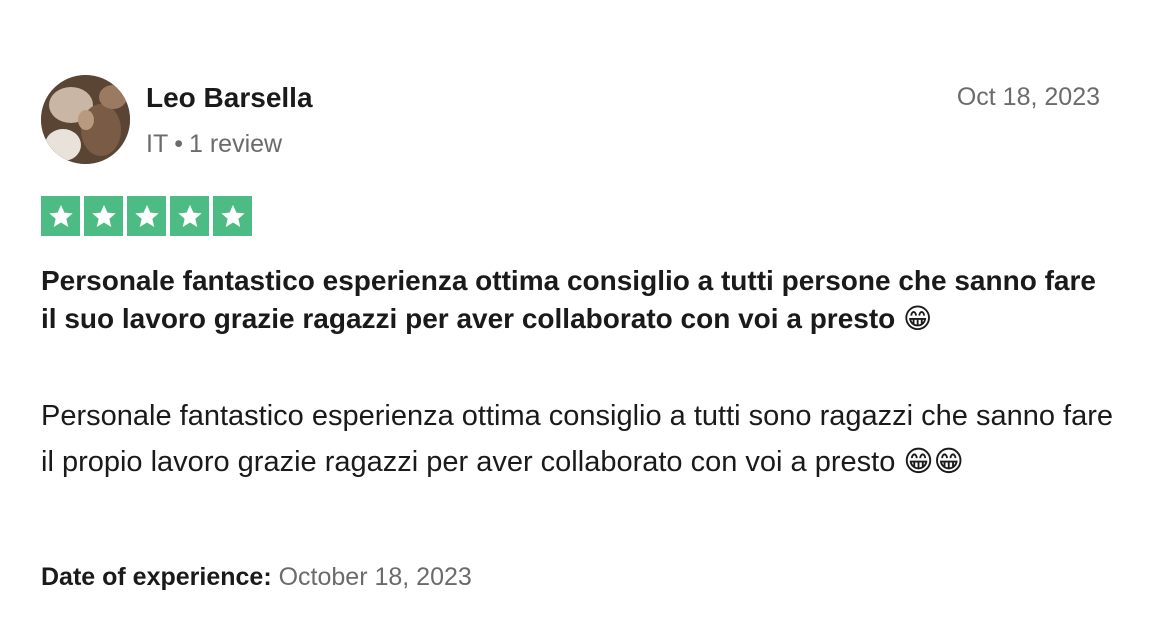 This screenshot has width=1160, height=620. I want to click on reviewer-review-count: 1 review, so click(235, 144).